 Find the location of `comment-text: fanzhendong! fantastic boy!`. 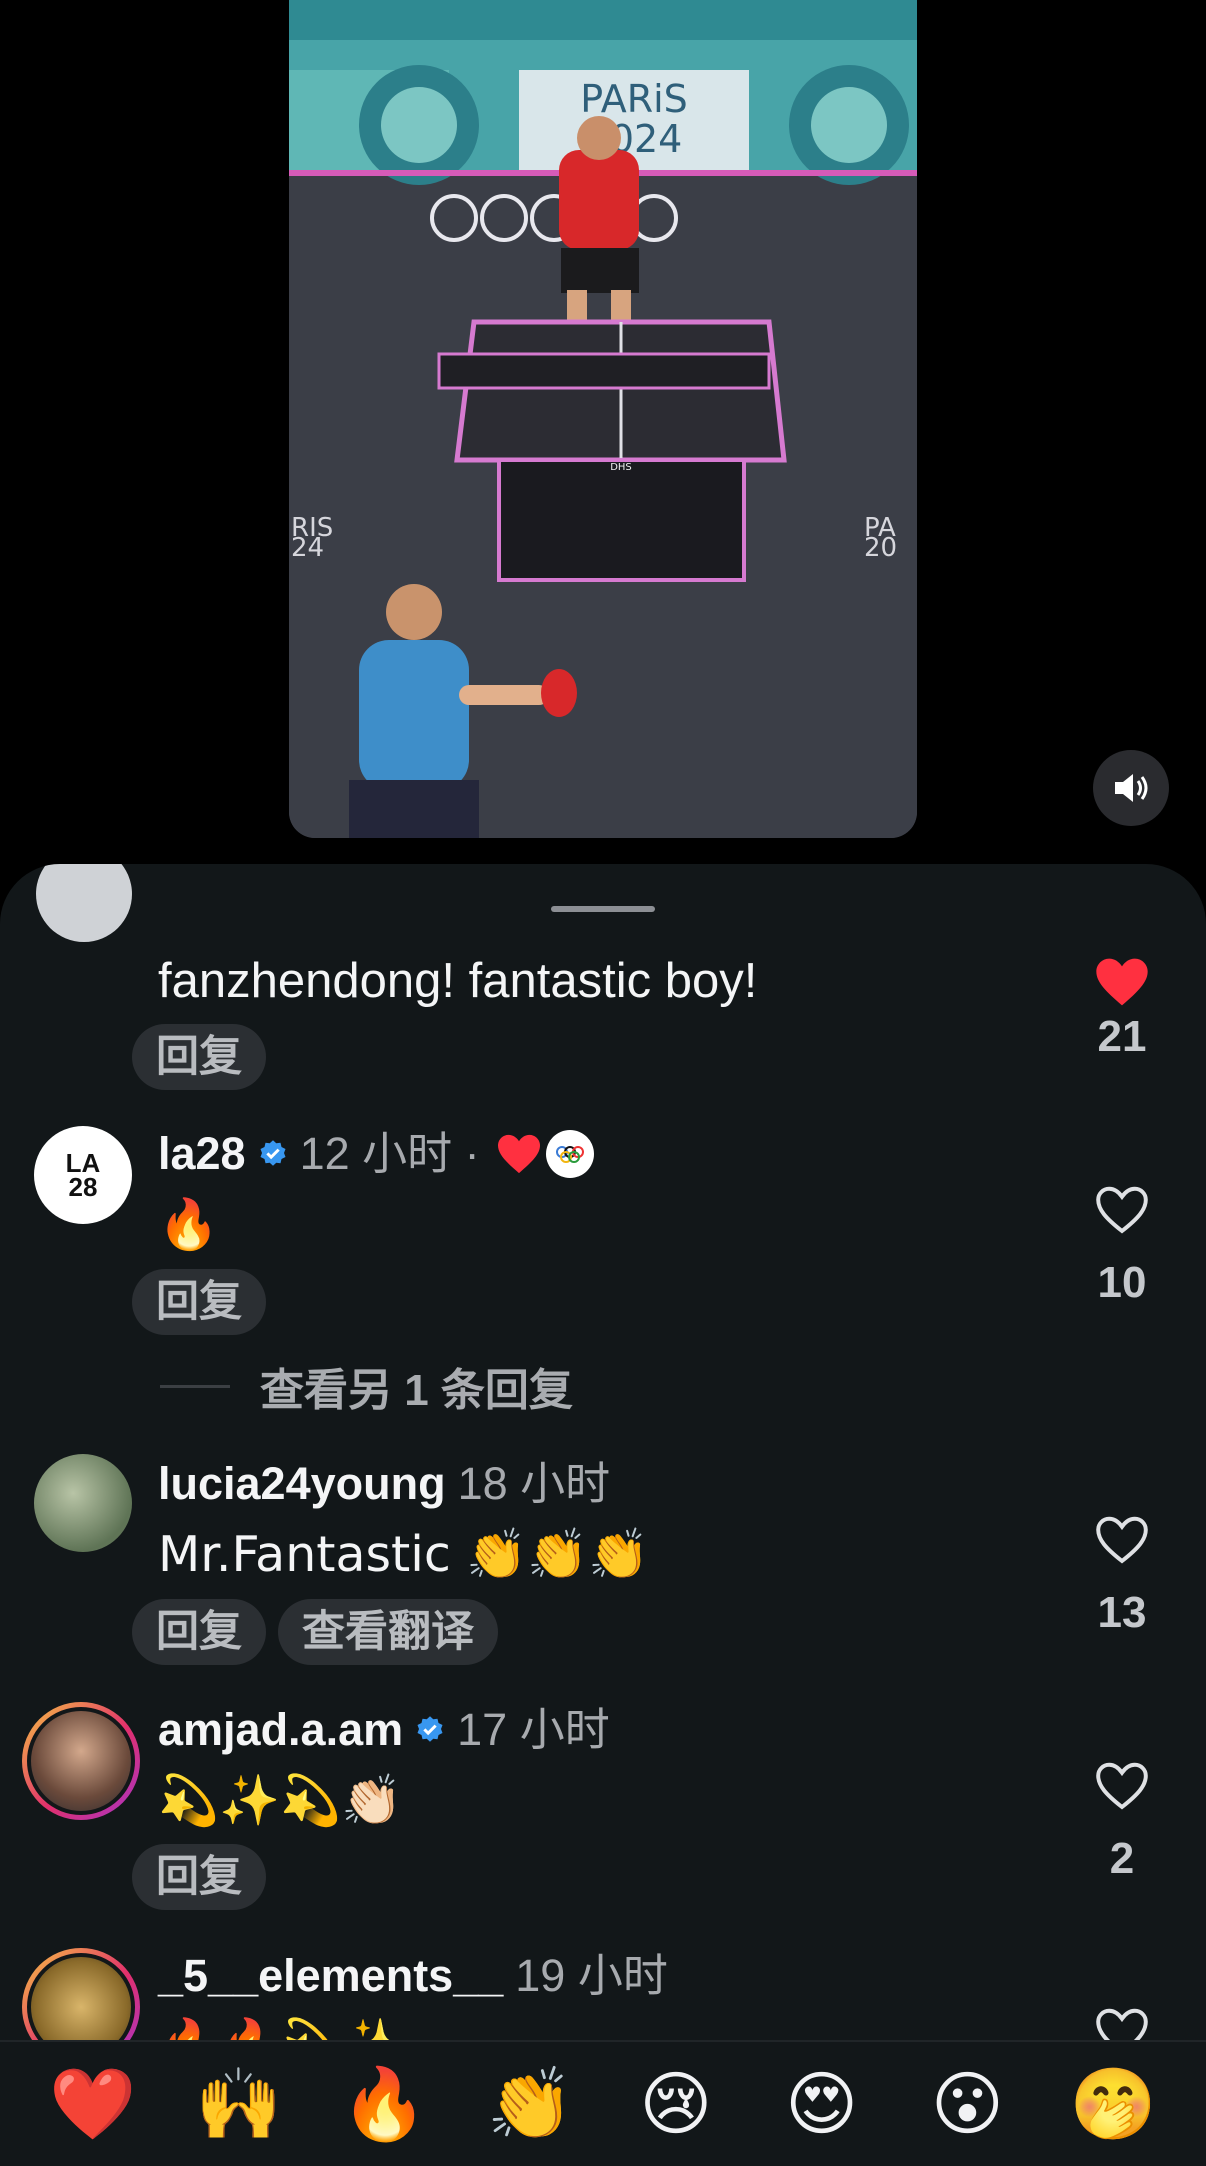

comment-text: fanzhendong! fantastic boy! is located at coordinates (458, 981).